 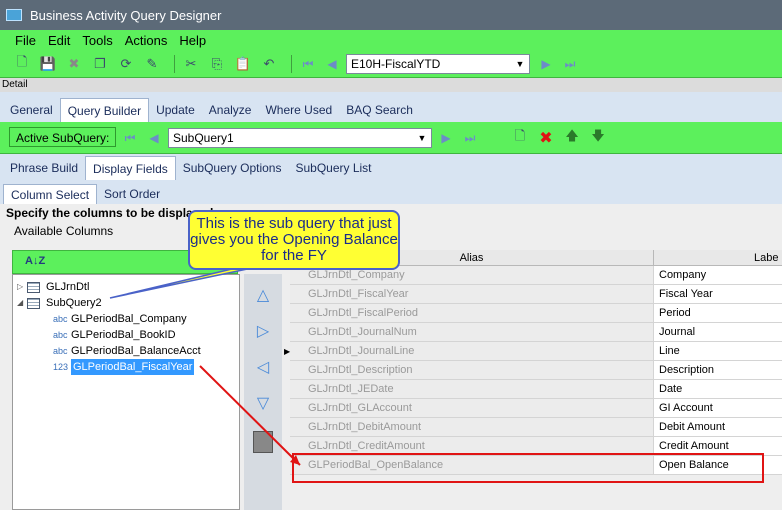 What do you see at coordinates (25, 40) in the screenshot?
I see `menu-file: File` at bounding box center [25, 40].